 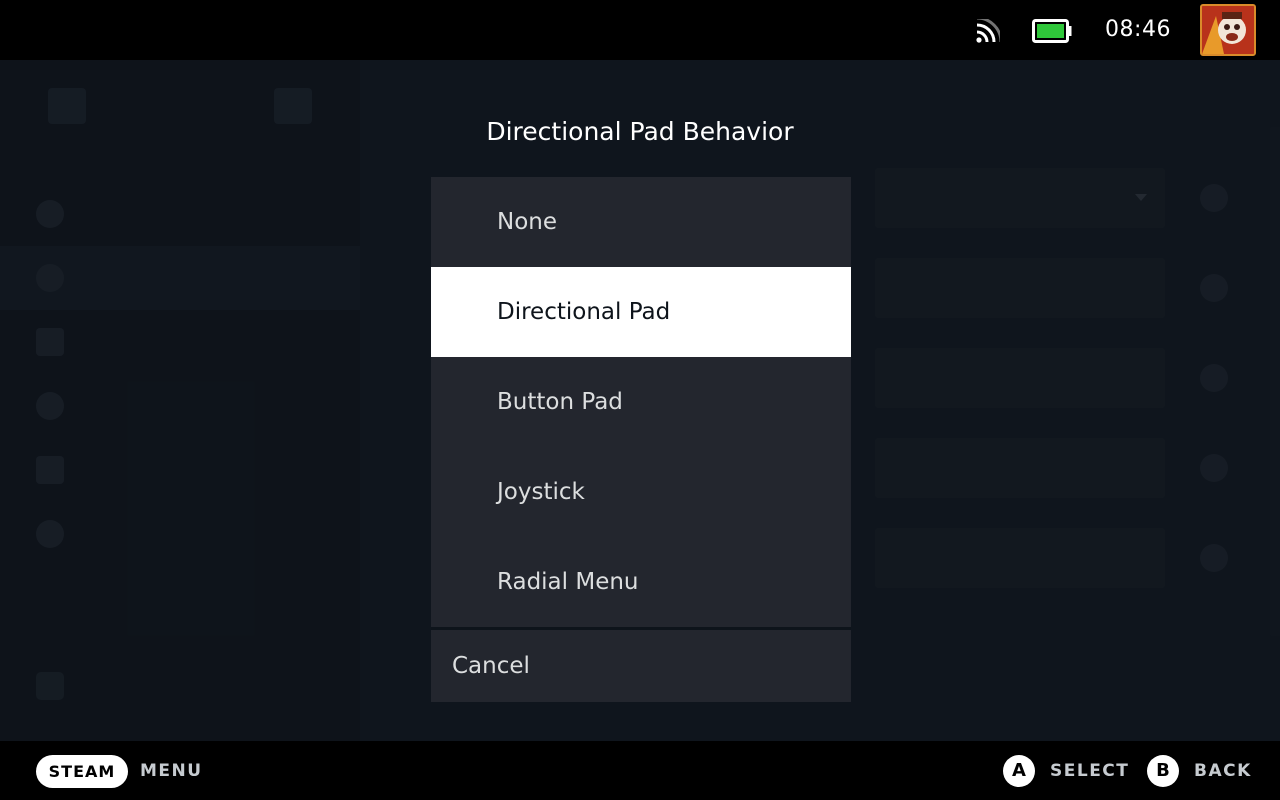 I want to click on avatar-icon, so click(x=1228, y=30).